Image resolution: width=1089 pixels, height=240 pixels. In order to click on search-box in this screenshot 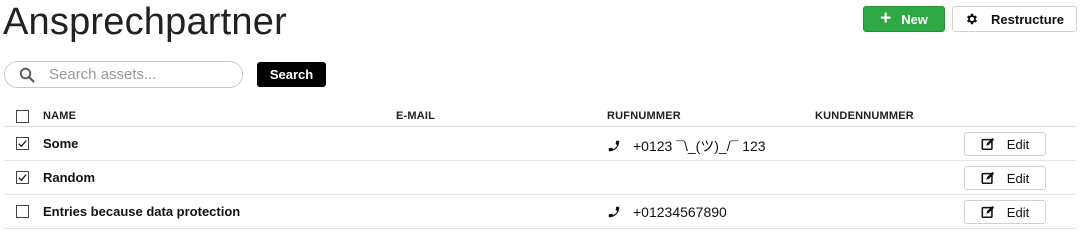, I will do `click(123, 74)`.